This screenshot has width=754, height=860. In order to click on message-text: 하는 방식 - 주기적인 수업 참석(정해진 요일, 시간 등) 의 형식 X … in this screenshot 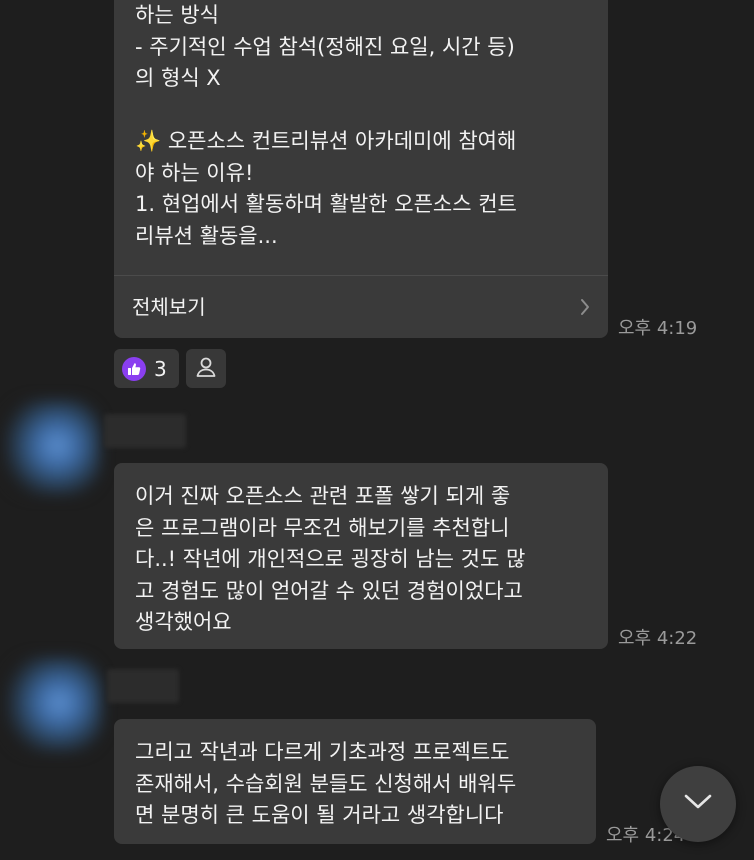, I will do `click(326, 125)`.